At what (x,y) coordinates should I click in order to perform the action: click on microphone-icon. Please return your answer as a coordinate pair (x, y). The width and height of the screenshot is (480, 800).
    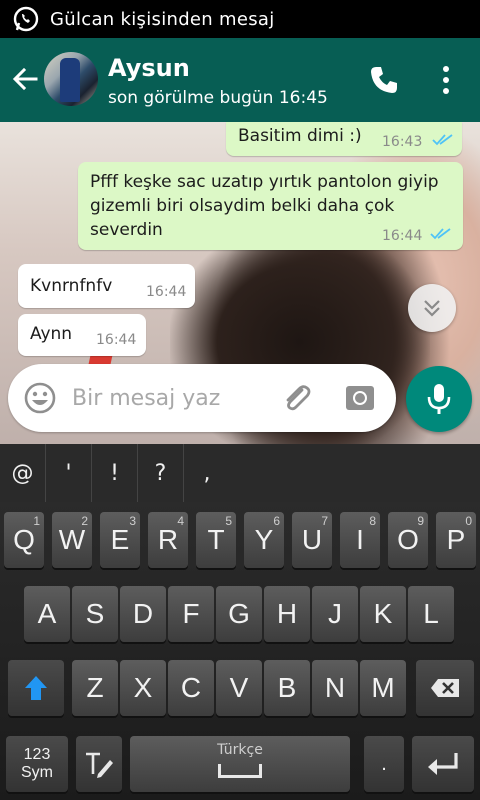
    Looking at the image, I should click on (439, 399).